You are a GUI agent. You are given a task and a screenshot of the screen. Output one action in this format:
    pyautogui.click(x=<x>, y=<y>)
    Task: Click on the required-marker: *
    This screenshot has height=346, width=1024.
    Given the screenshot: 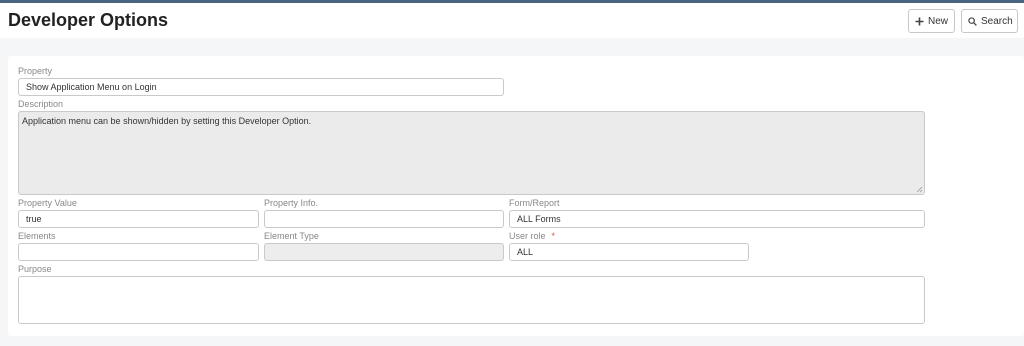 What is the action you would take?
    pyautogui.click(x=553, y=236)
    